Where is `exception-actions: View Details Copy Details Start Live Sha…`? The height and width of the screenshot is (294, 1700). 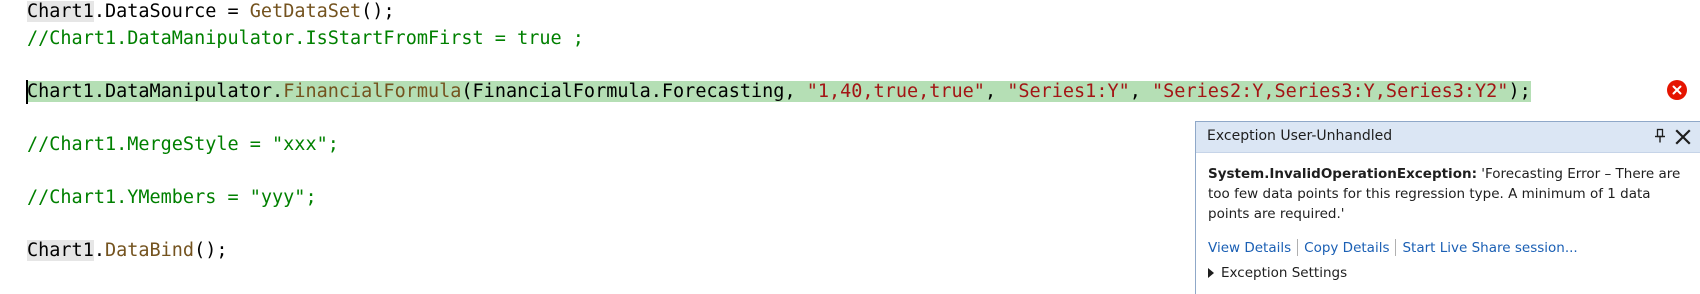
exception-actions: View Details Copy Details Start Live Sha… is located at coordinates (1393, 247).